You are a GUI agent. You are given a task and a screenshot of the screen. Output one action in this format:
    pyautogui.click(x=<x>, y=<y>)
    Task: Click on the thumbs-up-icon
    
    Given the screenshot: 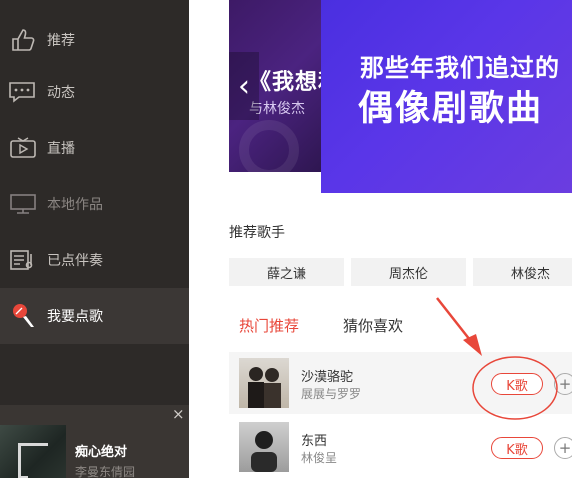 What is the action you would take?
    pyautogui.click(x=23, y=40)
    